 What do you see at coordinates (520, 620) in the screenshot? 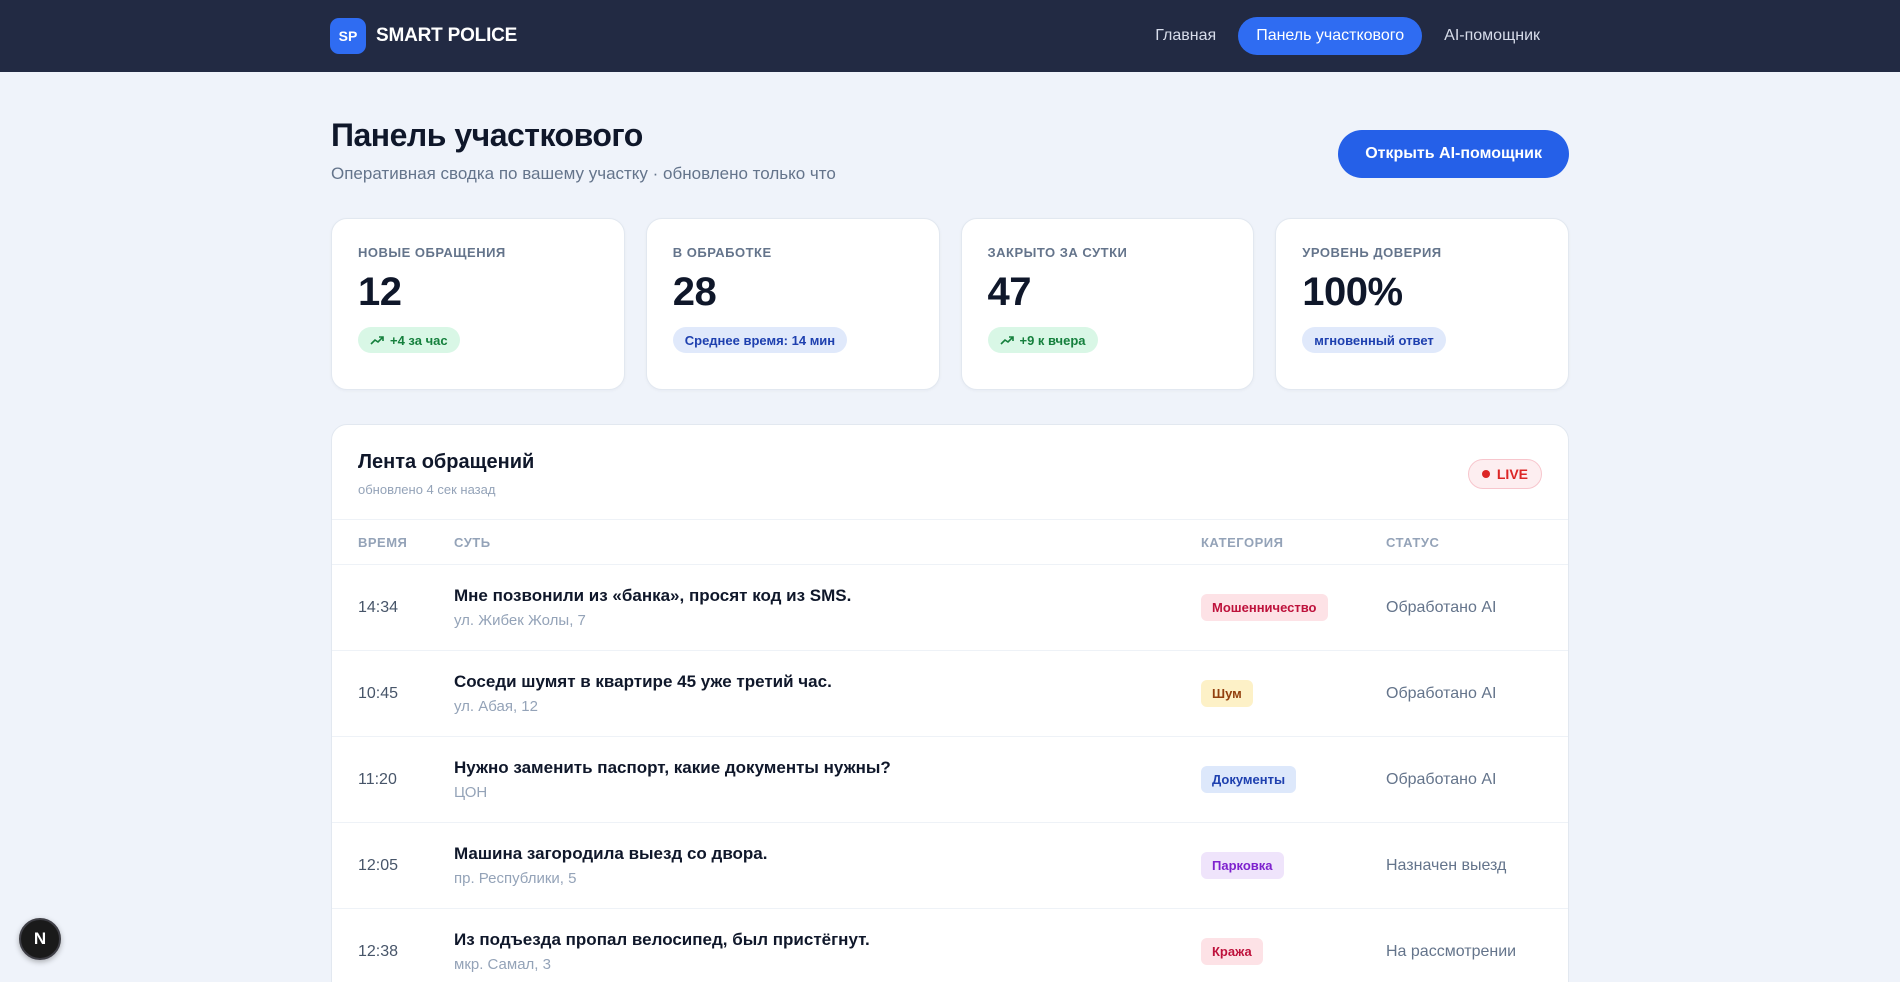
I see `row-address: ул. Жибек Жолы, 7` at bounding box center [520, 620].